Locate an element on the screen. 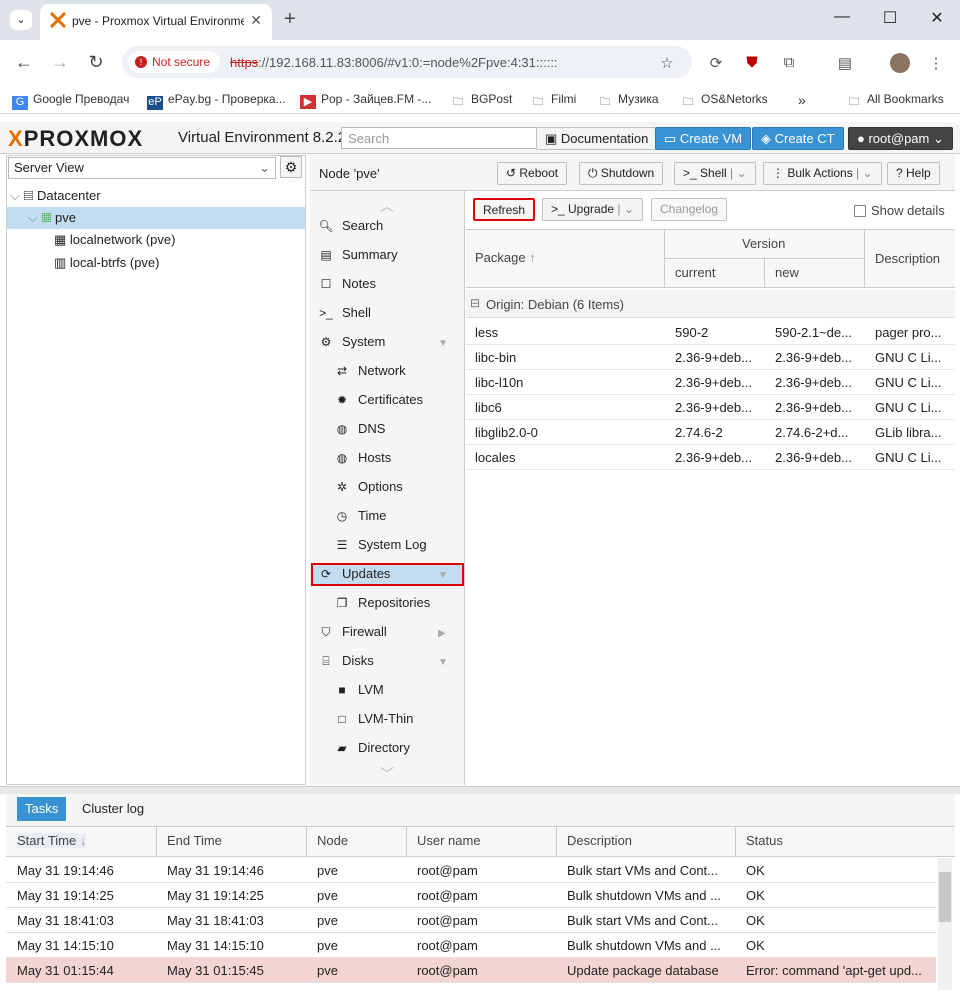 The width and height of the screenshot is (960, 997). documentation-button: ▣ Documentation is located at coordinates (597, 138).